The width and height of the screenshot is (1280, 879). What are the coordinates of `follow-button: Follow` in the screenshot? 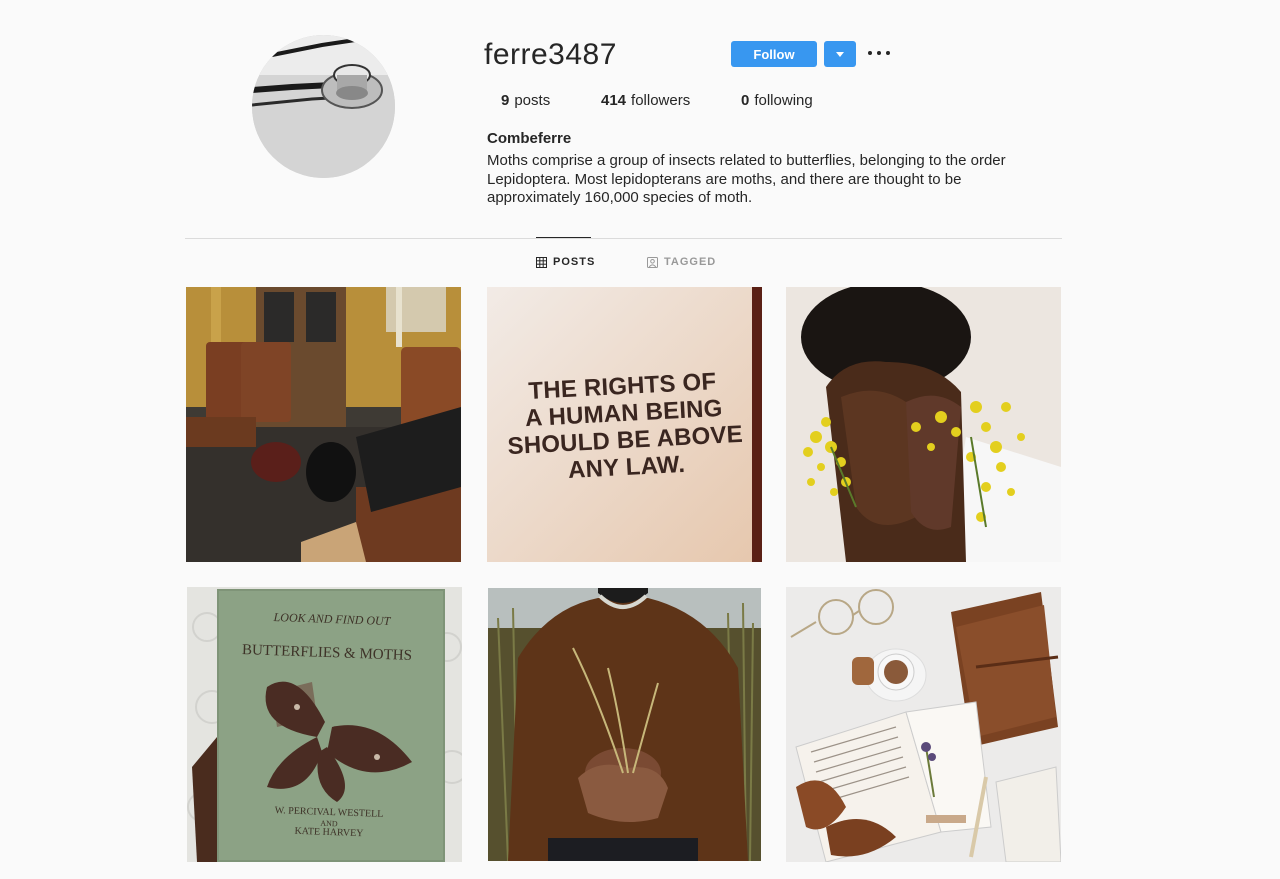 It's located at (774, 54).